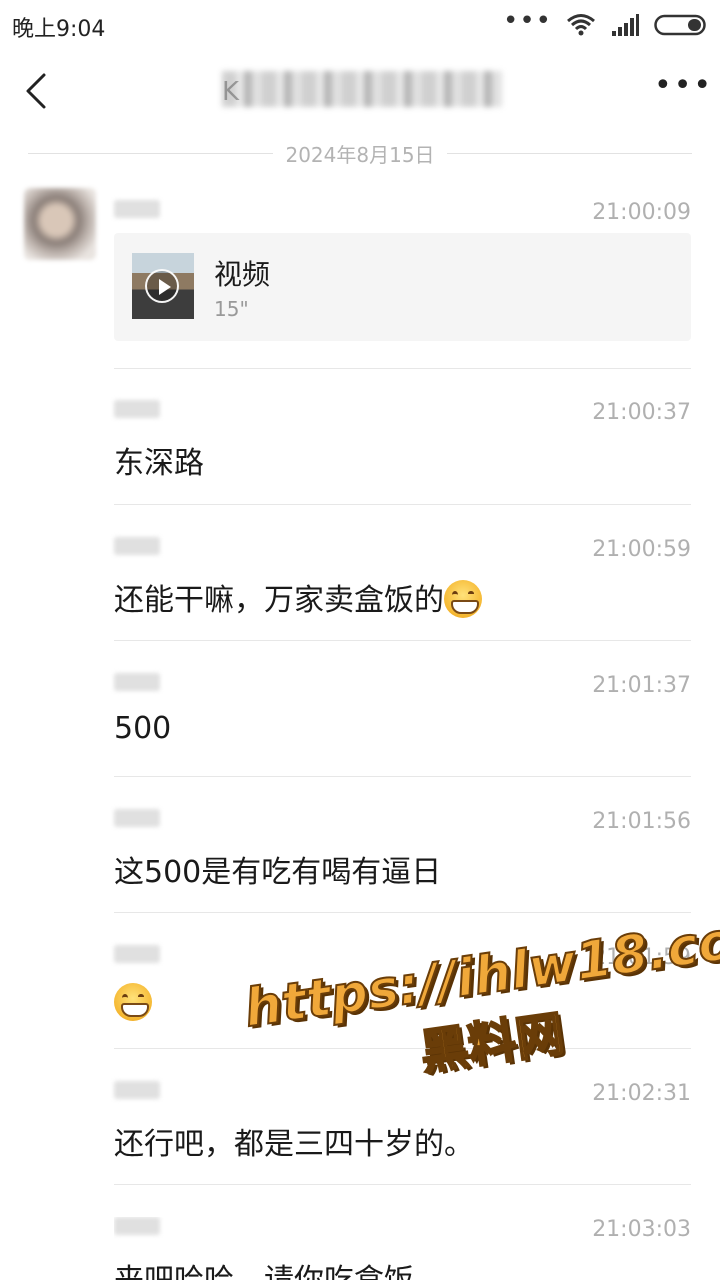 The image size is (720, 1280). What do you see at coordinates (641, 957) in the screenshot?
I see `message-time: 21:01:59` at bounding box center [641, 957].